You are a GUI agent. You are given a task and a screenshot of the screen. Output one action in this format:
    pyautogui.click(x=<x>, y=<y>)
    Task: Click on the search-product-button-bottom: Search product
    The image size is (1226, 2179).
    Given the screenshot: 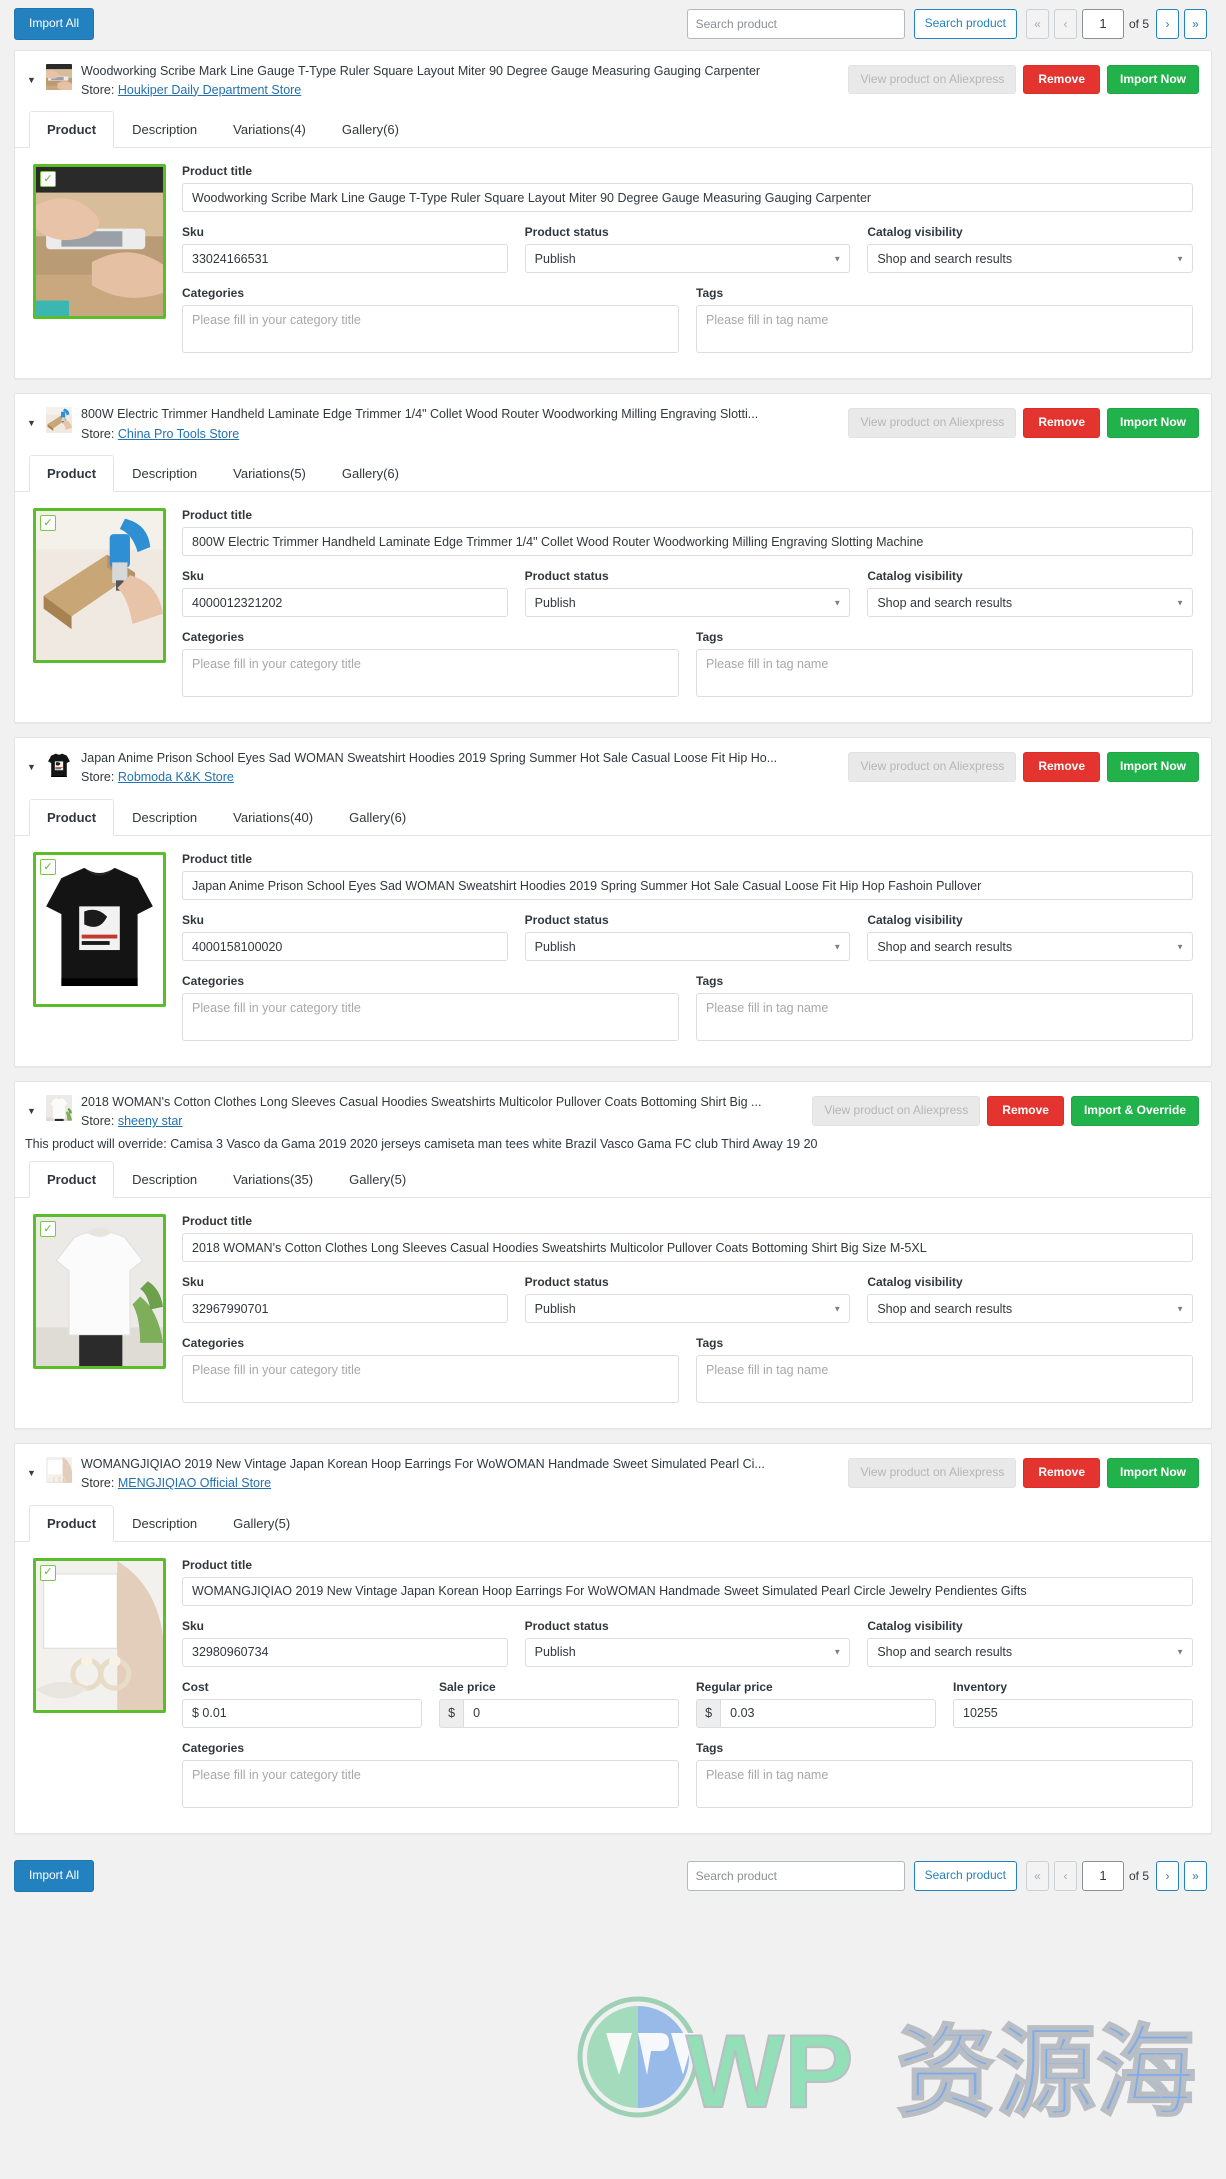 What is the action you would take?
    pyautogui.click(x=965, y=1875)
    